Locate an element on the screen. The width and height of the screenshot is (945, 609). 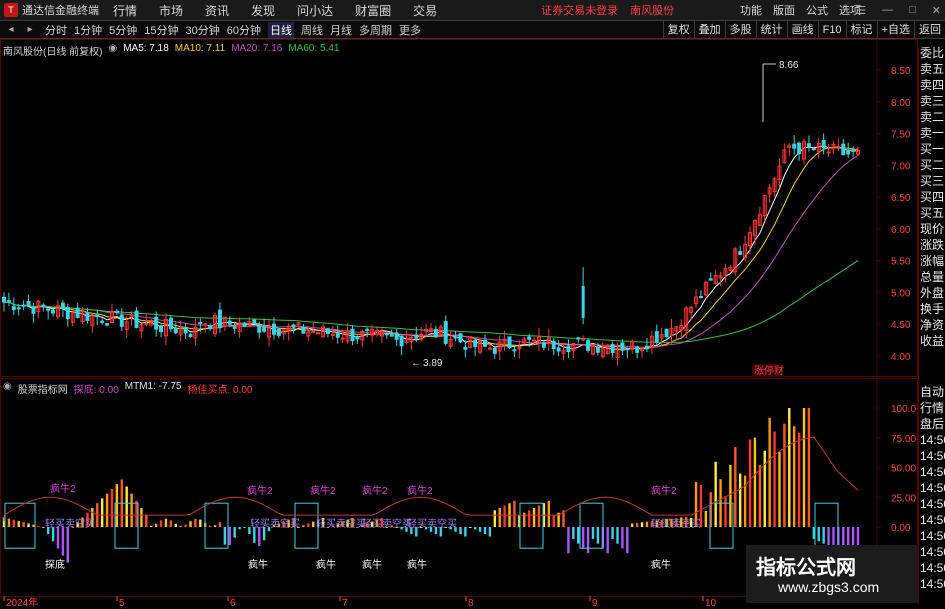
sidebar-item: 买二 is located at coordinates (932, 165).